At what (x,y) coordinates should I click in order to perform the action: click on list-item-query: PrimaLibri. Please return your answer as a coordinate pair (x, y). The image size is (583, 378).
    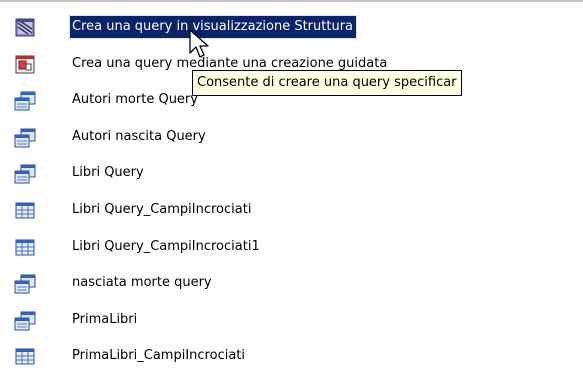
    Looking at the image, I should click on (291, 321).